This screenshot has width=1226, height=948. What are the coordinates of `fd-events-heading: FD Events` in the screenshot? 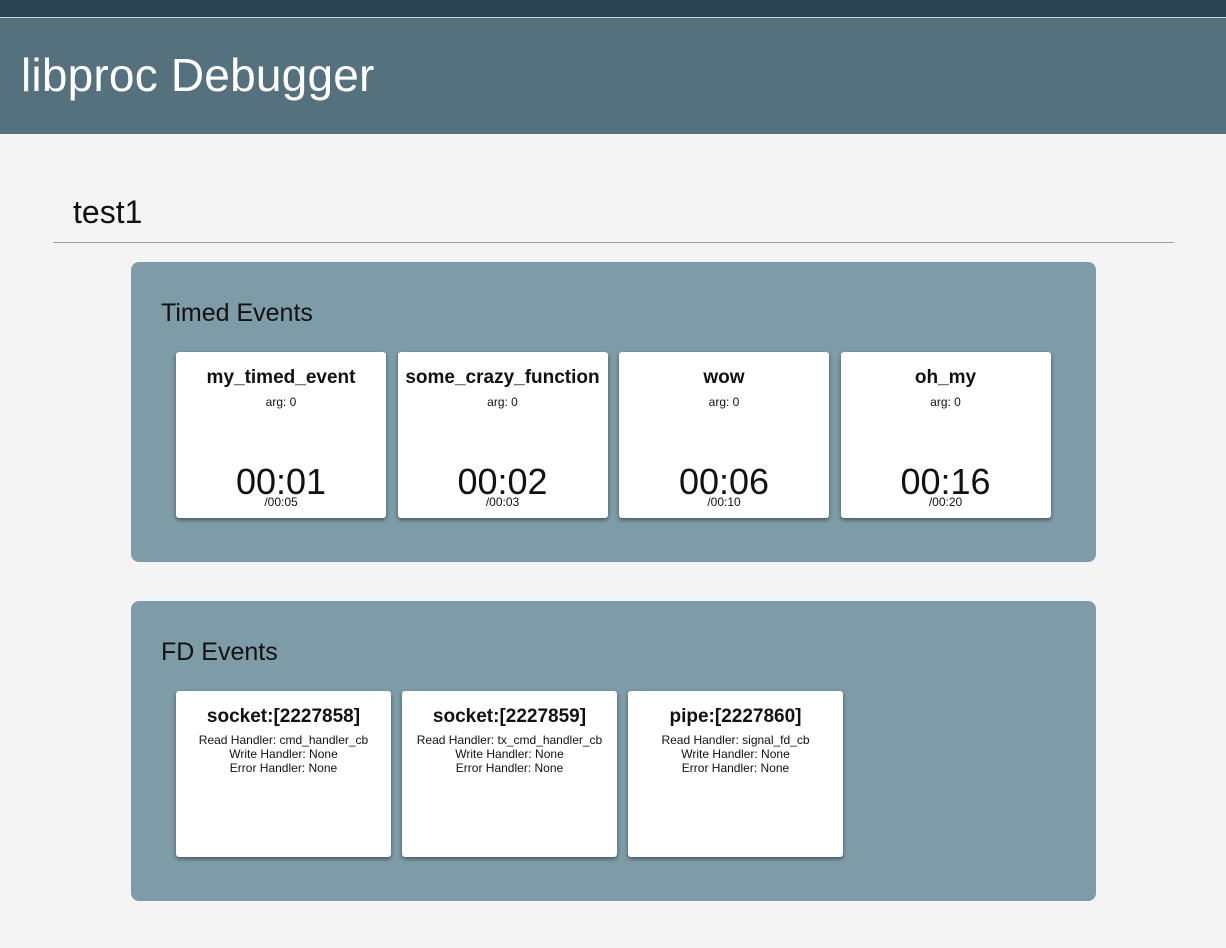 It's located at (219, 652).